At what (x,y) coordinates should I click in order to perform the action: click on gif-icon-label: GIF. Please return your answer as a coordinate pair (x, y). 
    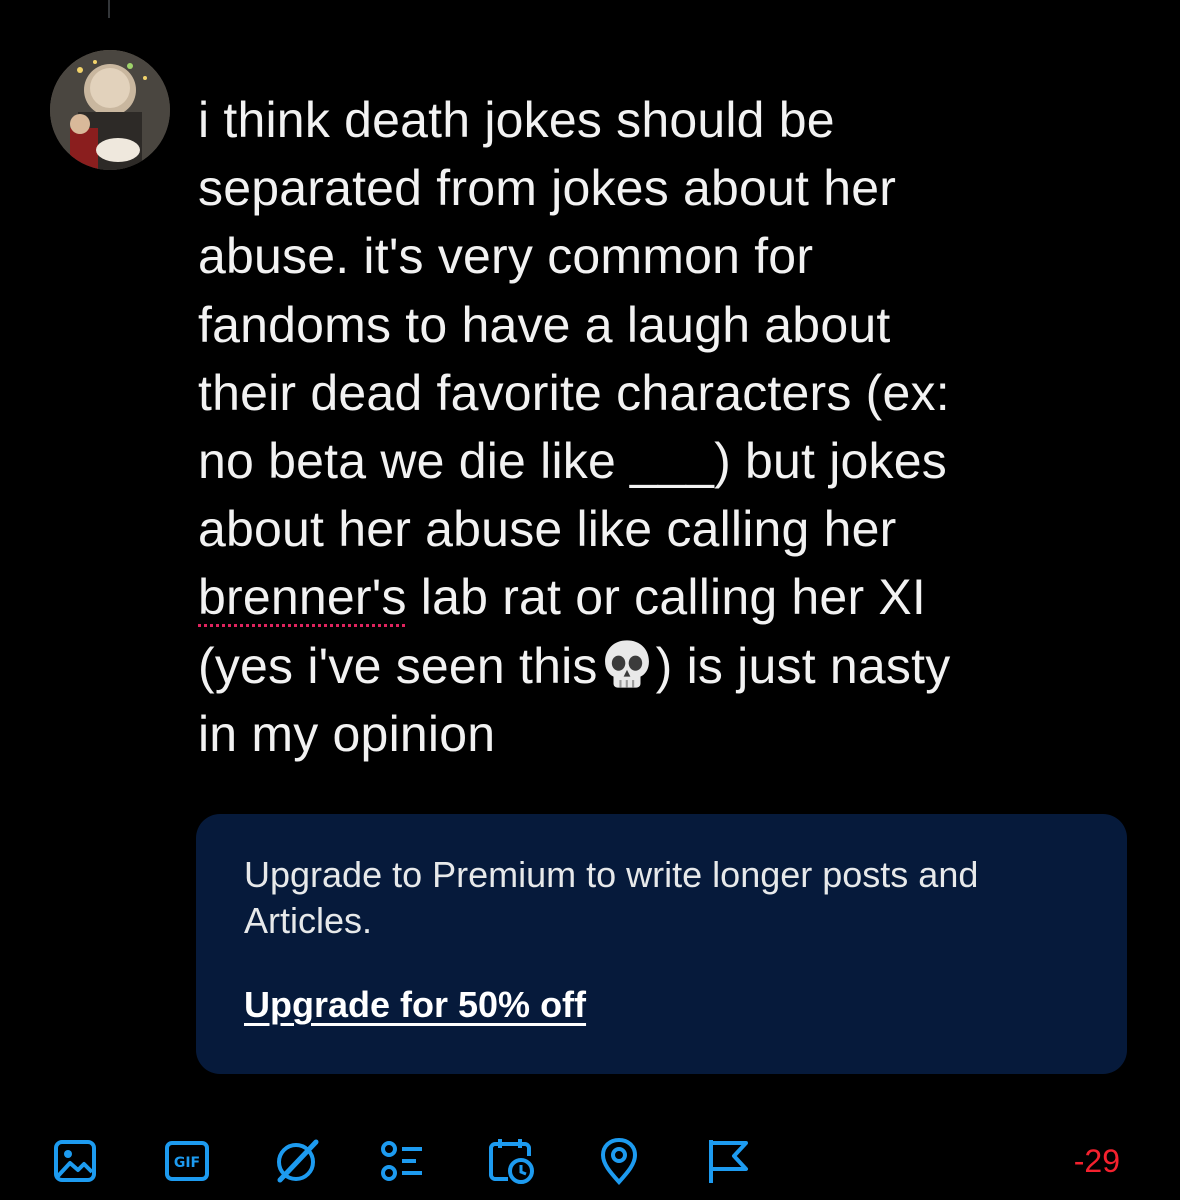
    Looking at the image, I should click on (187, 1163).